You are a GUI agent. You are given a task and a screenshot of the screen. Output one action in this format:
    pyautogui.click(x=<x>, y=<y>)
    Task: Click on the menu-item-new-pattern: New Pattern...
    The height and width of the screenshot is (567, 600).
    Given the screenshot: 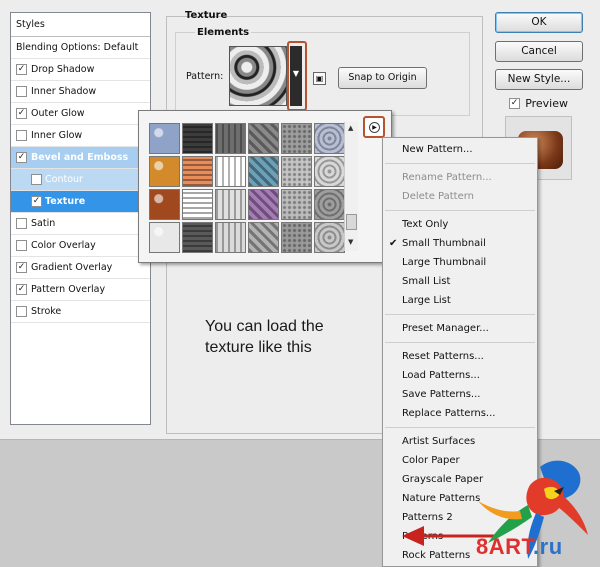 What is the action you would take?
    pyautogui.click(x=460, y=149)
    